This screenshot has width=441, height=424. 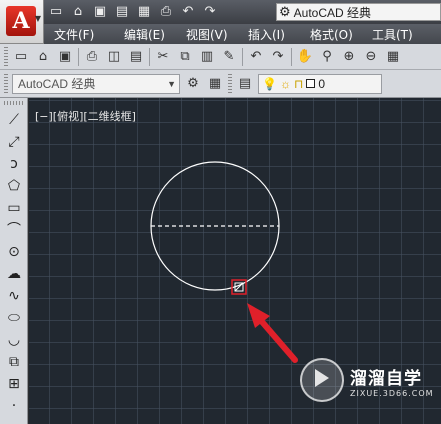 I want to click on menu-view: 视图(V), so click(x=205, y=34).